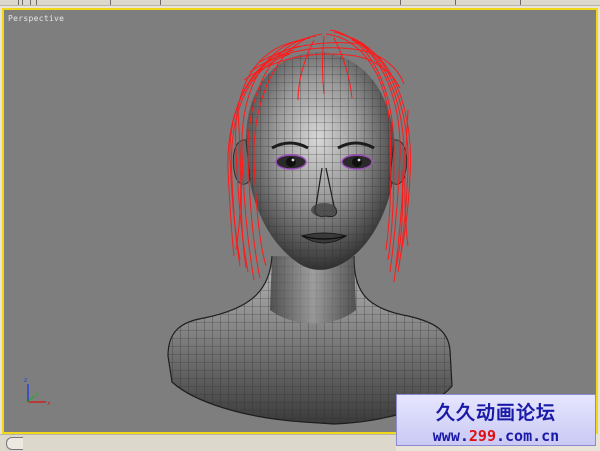  I want to click on forum-watermark: 久久动画论坛 www.299.com.cn, so click(496, 420).